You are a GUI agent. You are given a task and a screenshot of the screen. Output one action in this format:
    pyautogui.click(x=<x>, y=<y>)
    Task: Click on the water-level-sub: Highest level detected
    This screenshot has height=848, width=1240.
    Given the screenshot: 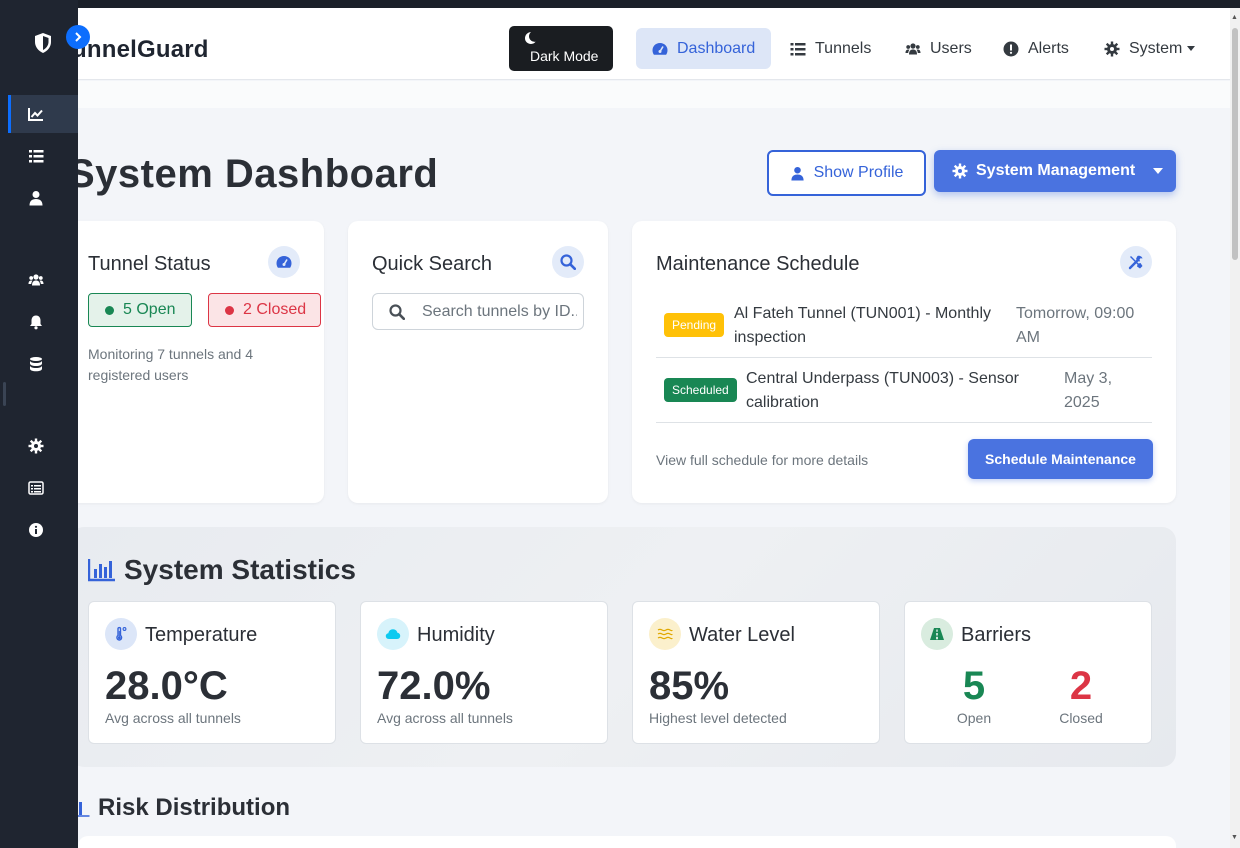 What is the action you would take?
    pyautogui.click(x=718, y=718)
    